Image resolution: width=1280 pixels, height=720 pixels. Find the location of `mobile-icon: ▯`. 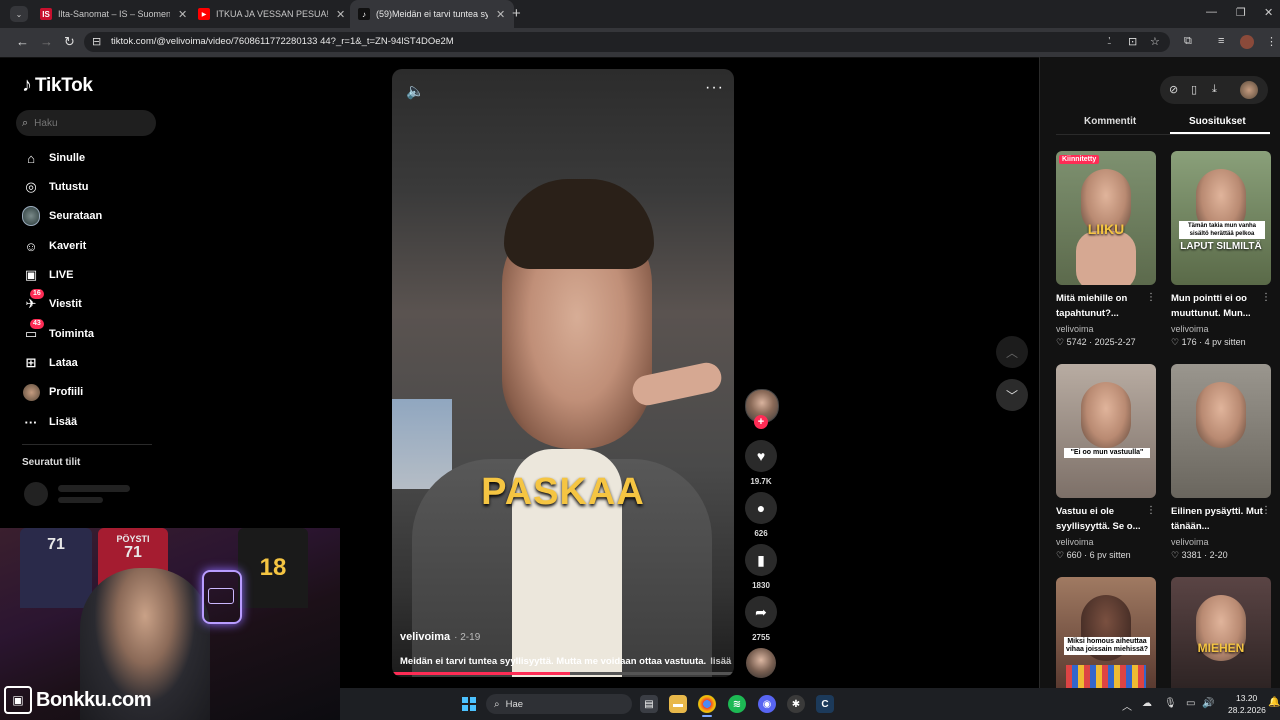

mobile-icon: ▯ is located at coordinates (1194, 89).